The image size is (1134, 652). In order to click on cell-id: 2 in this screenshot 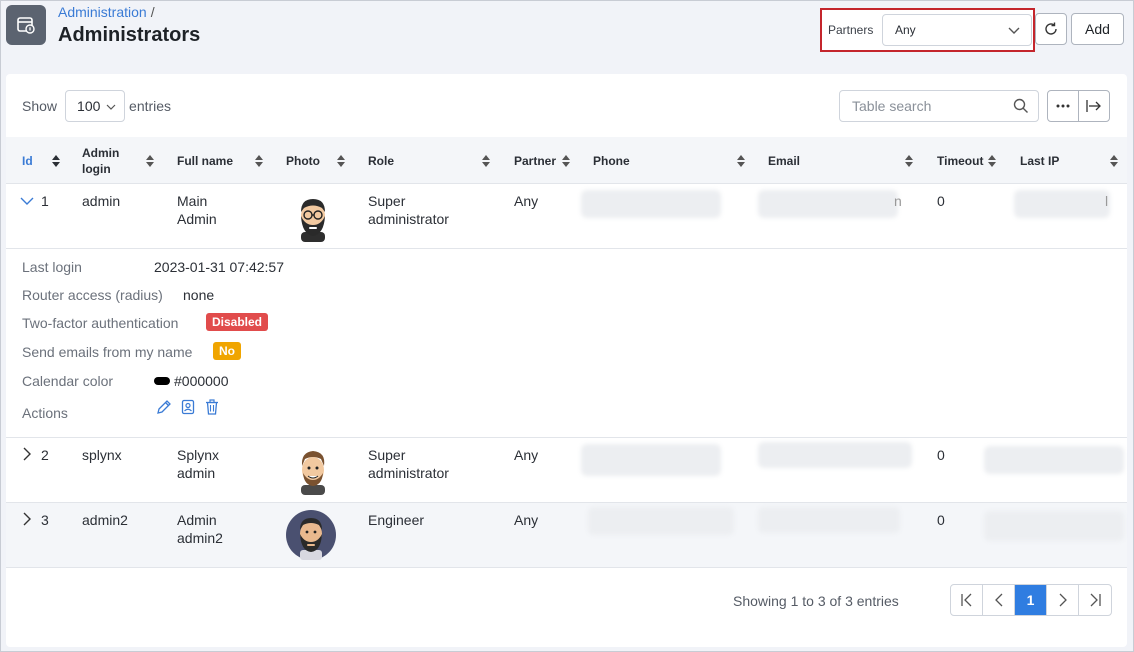, I will do `click(45, 455)`.